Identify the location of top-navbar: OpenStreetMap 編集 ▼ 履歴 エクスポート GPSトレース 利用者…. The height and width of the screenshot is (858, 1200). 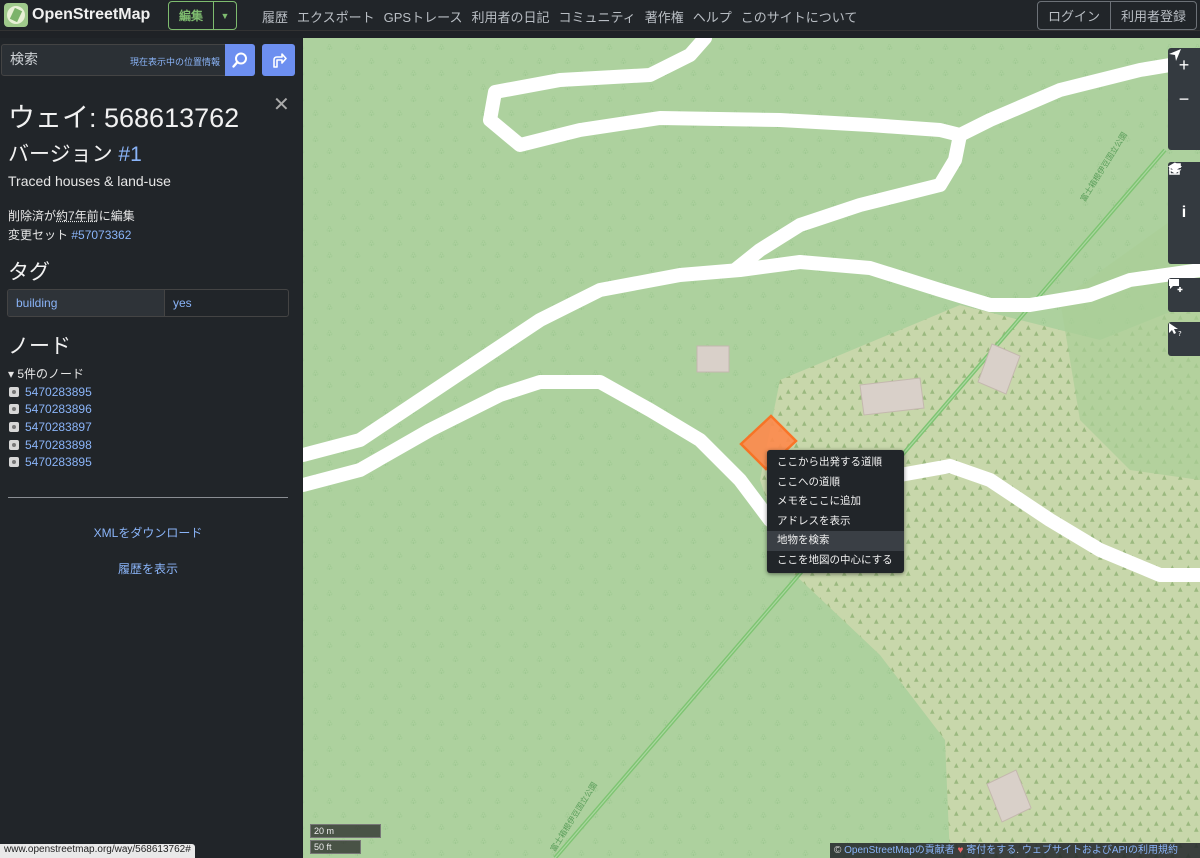
(600, 15).